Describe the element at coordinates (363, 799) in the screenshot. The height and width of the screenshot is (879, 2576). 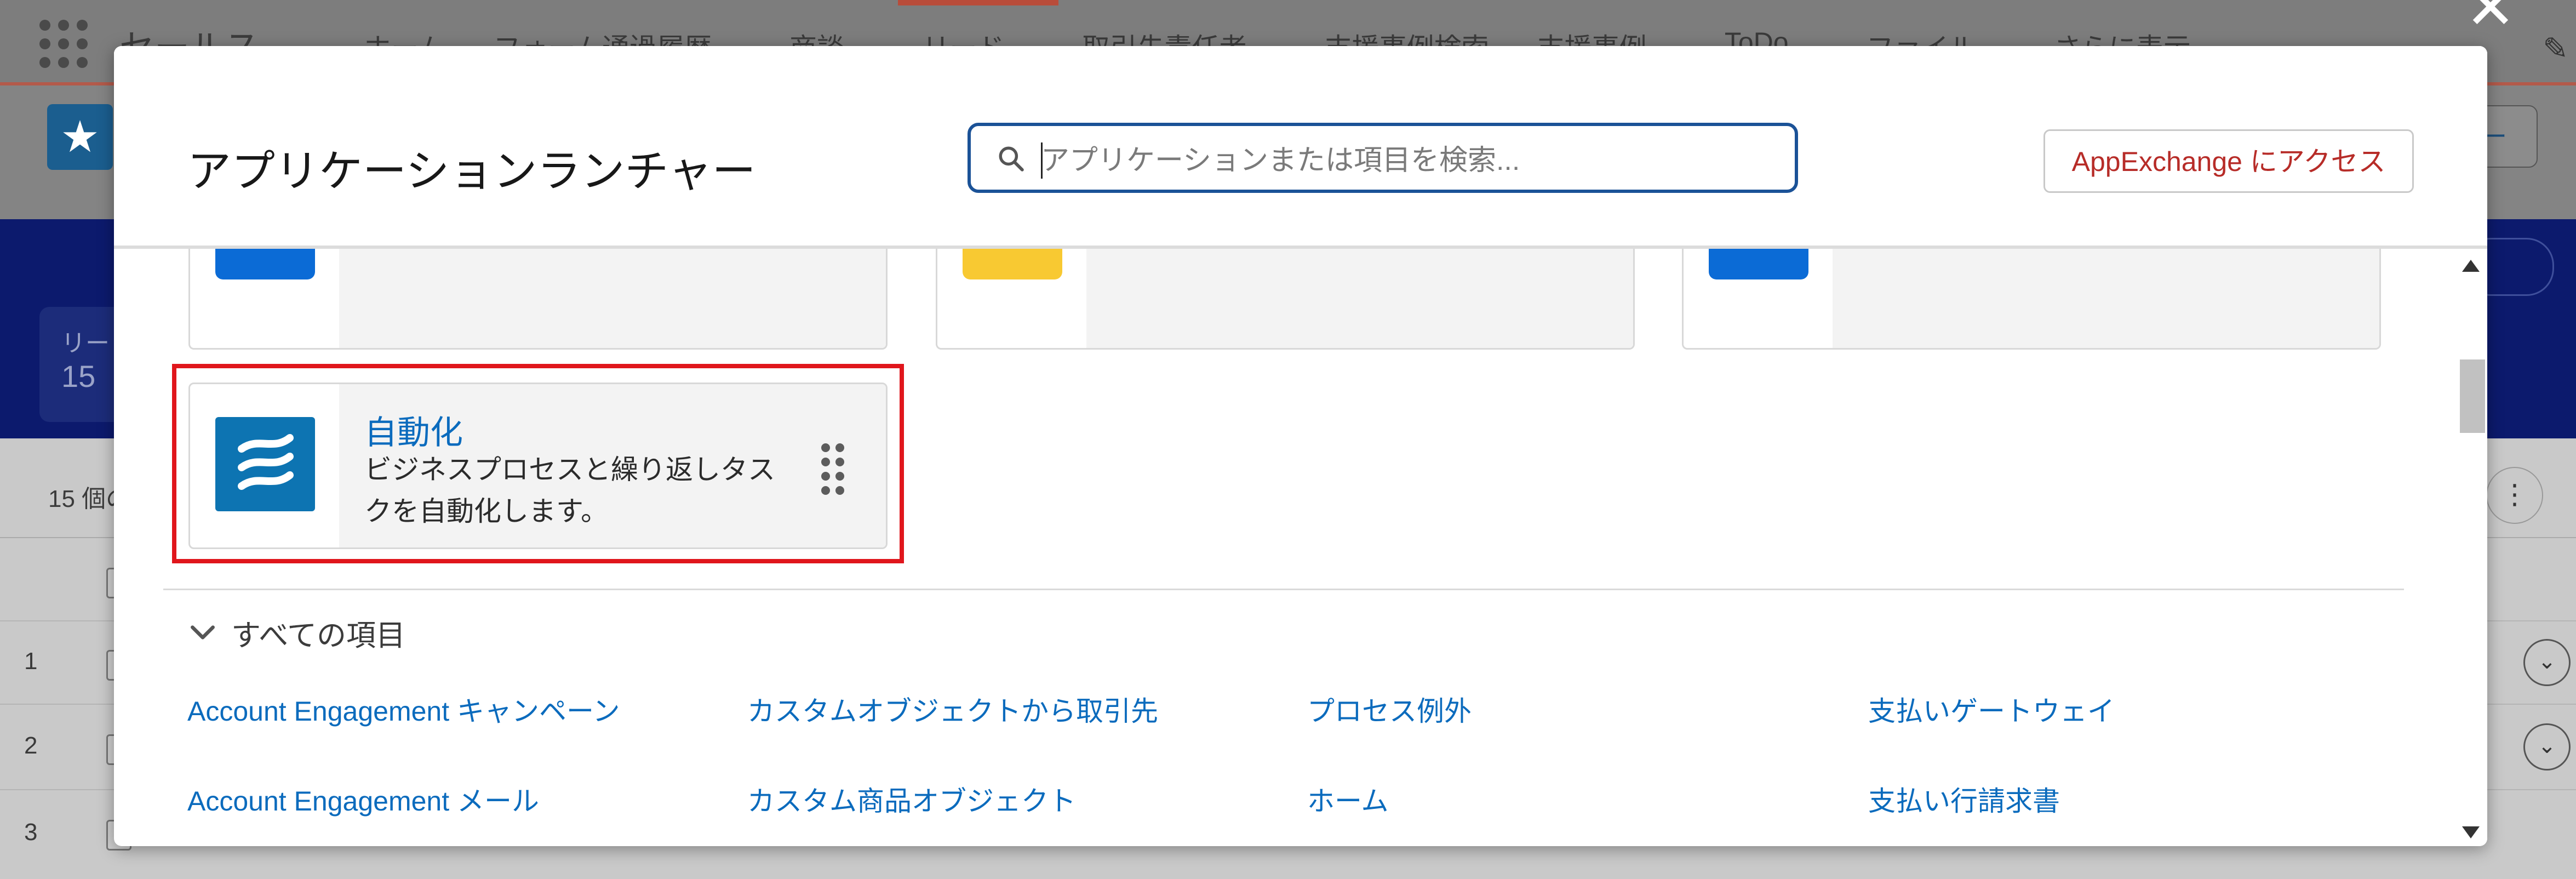
I see `item-link: Account Engagement メール` at that location.